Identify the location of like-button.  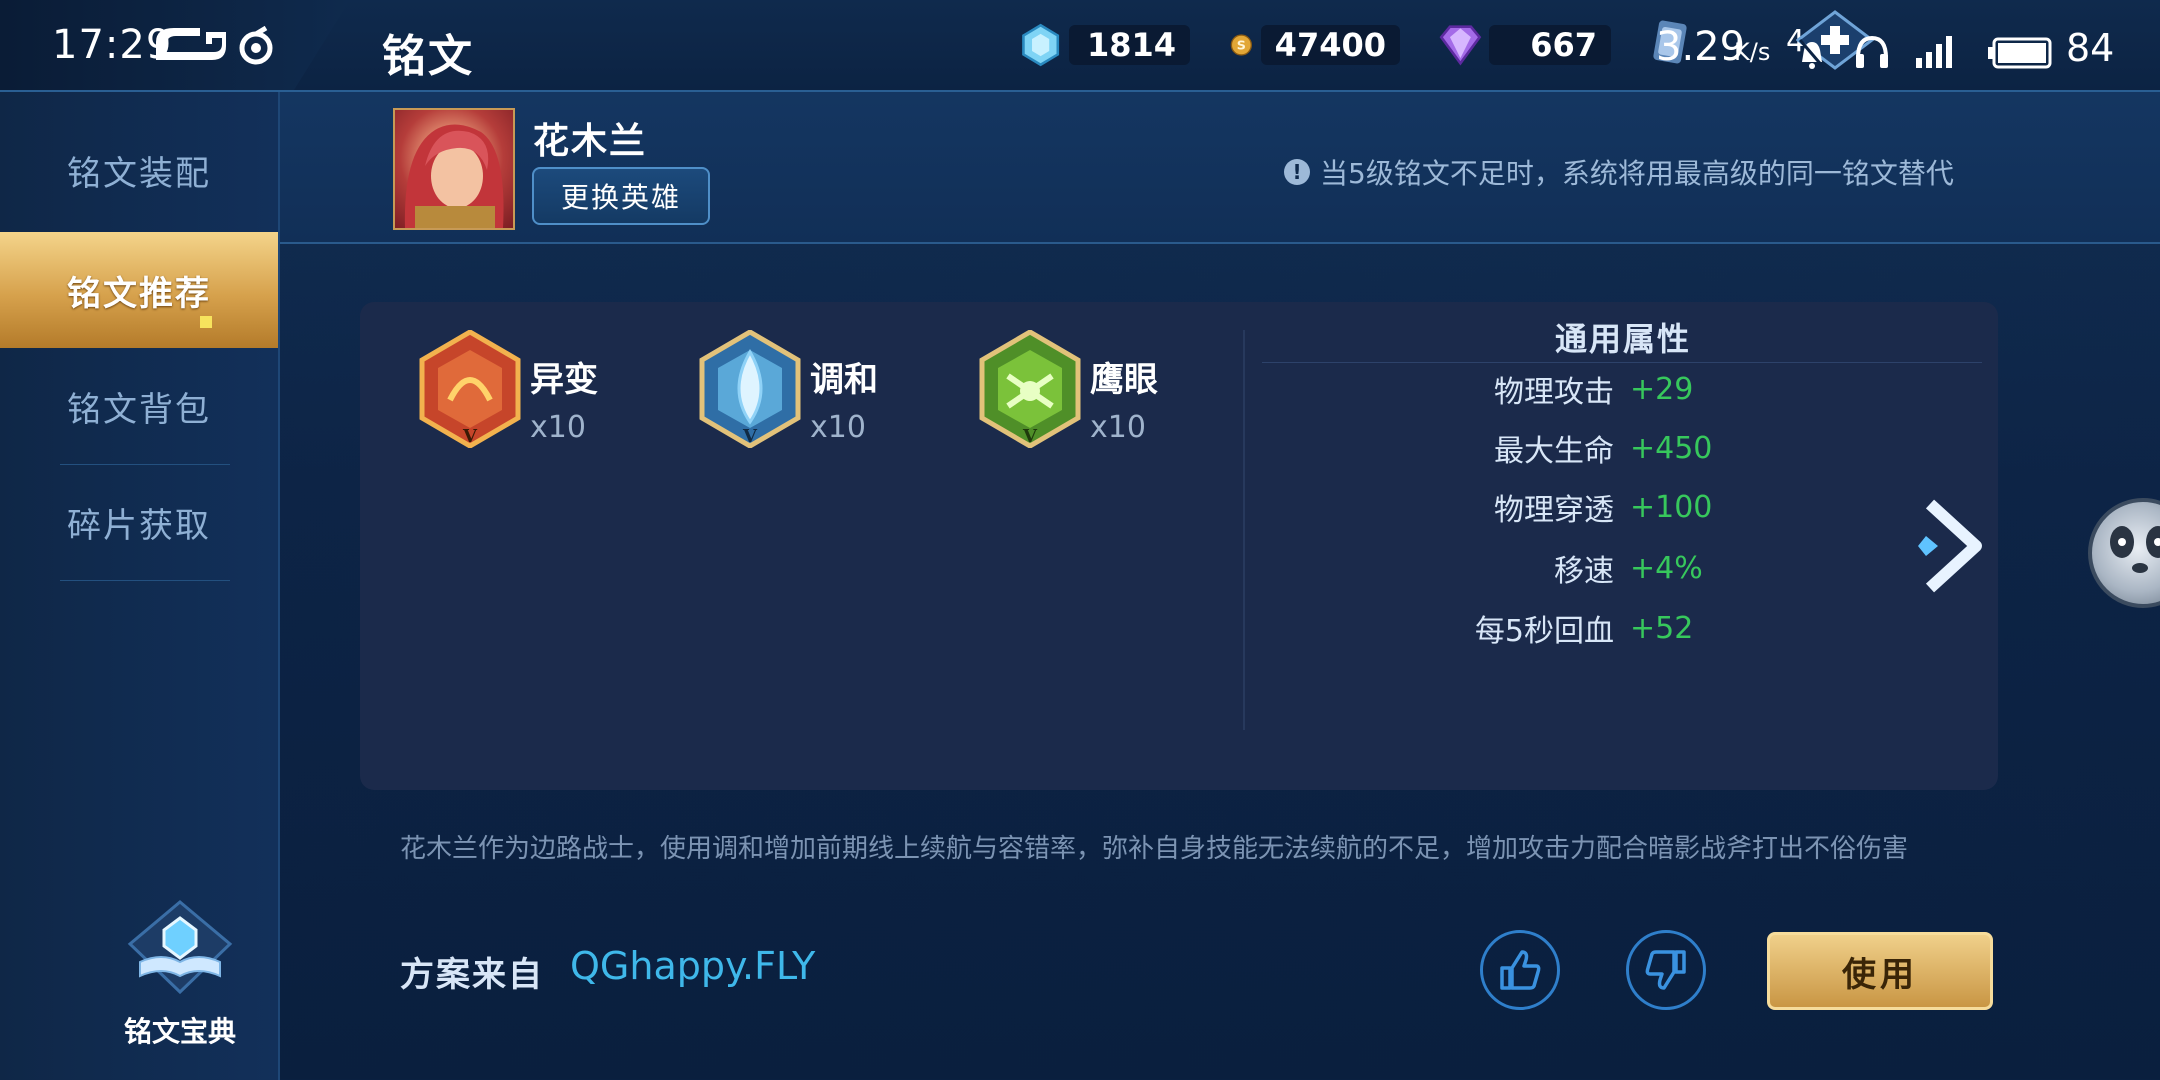
(1520, 970).